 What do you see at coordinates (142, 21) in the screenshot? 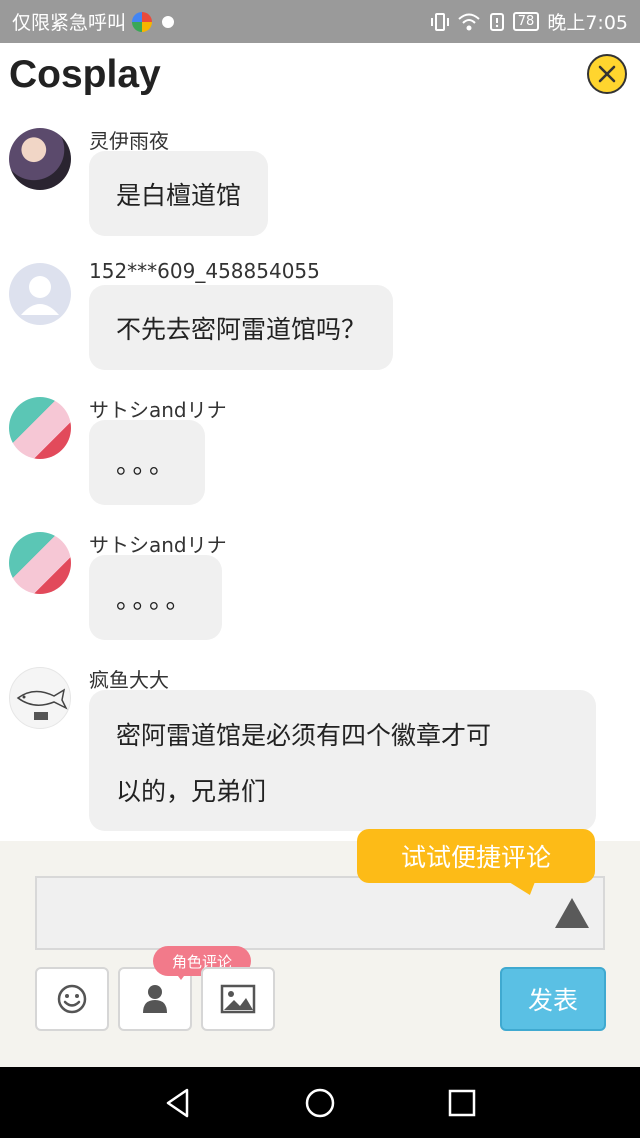
I see `app-notification-icon` at bounding box center [142, 21].